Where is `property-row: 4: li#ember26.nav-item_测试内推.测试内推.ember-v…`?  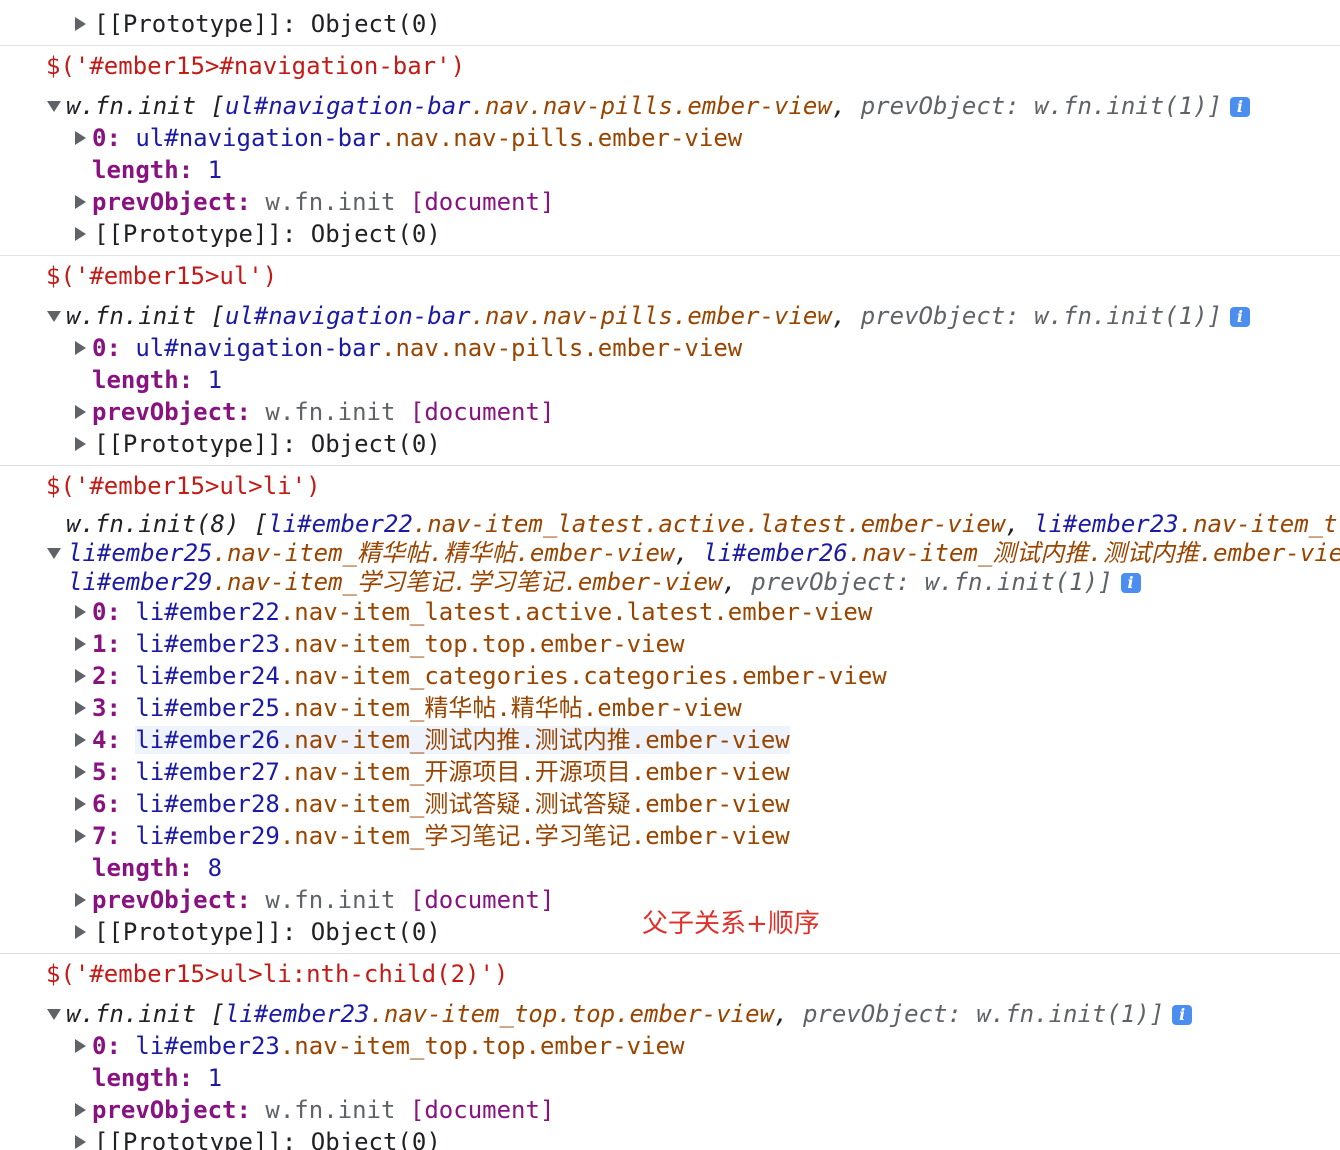 property-row: 4: li#ember26.nav-item_测试内推.测试内推.ember-v… is located at coordinates (670, 740).